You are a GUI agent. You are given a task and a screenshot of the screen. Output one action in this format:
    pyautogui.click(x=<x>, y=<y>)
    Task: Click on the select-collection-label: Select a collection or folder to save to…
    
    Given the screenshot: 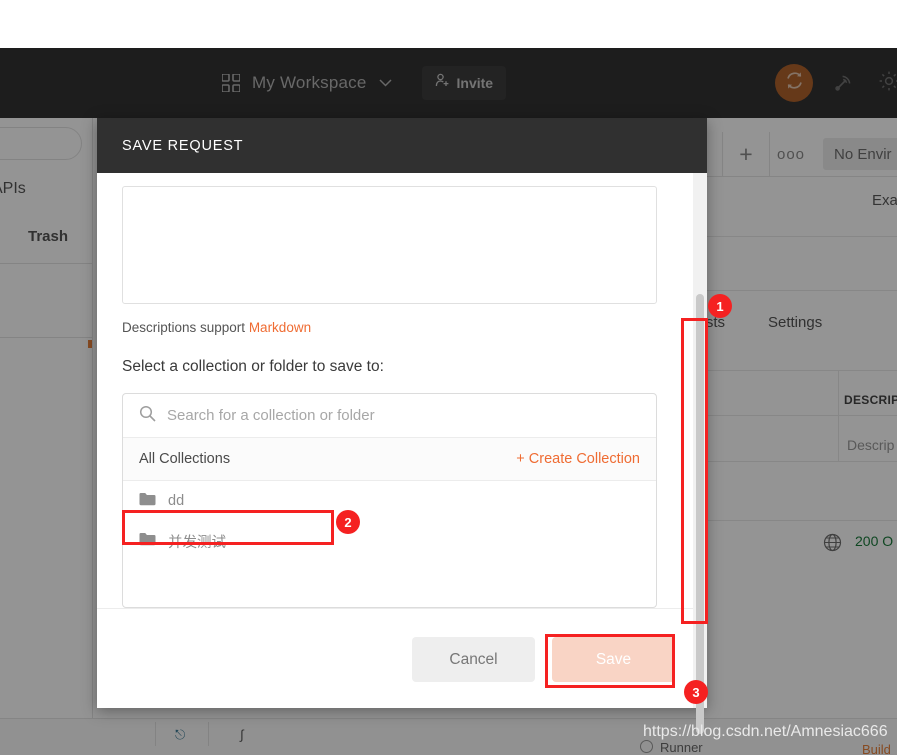 What is the action you would take?
    pyautogui.click(x=253, y=366)
    